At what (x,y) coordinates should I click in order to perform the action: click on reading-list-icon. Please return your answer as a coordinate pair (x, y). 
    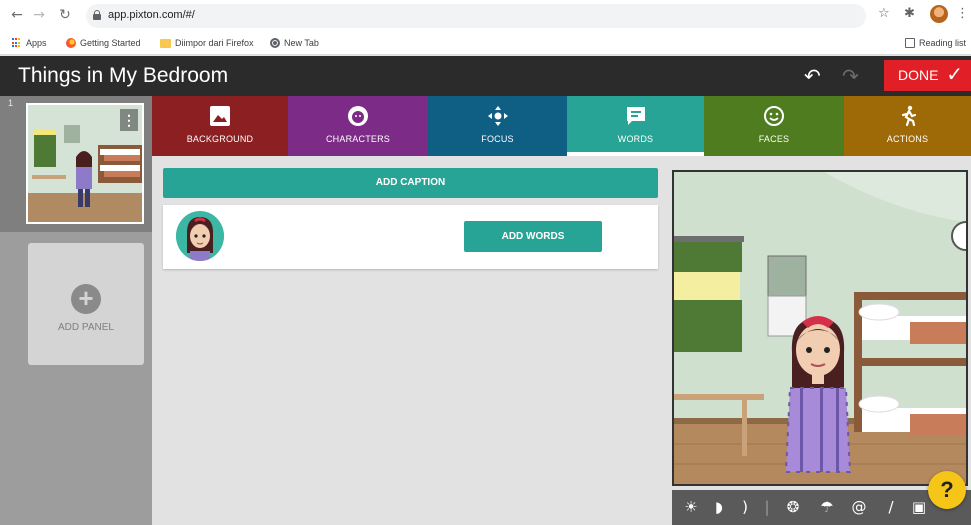
    Looking at the image, I should click on (910, 43).